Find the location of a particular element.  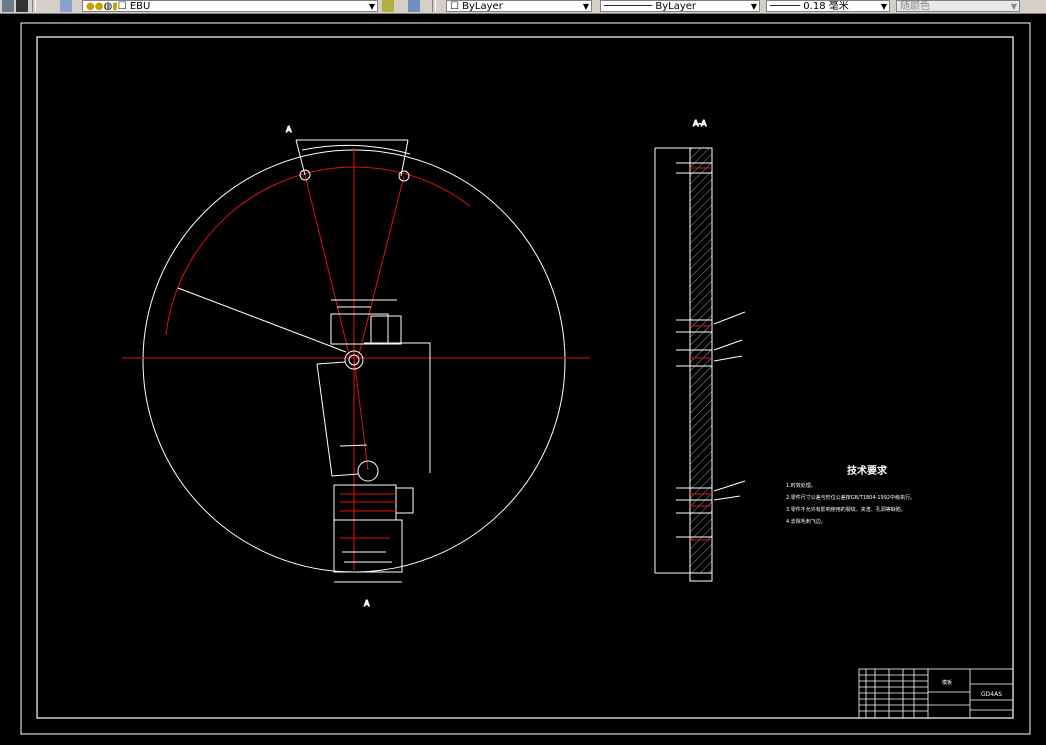

section-foot is located at coordinates (701, 577).